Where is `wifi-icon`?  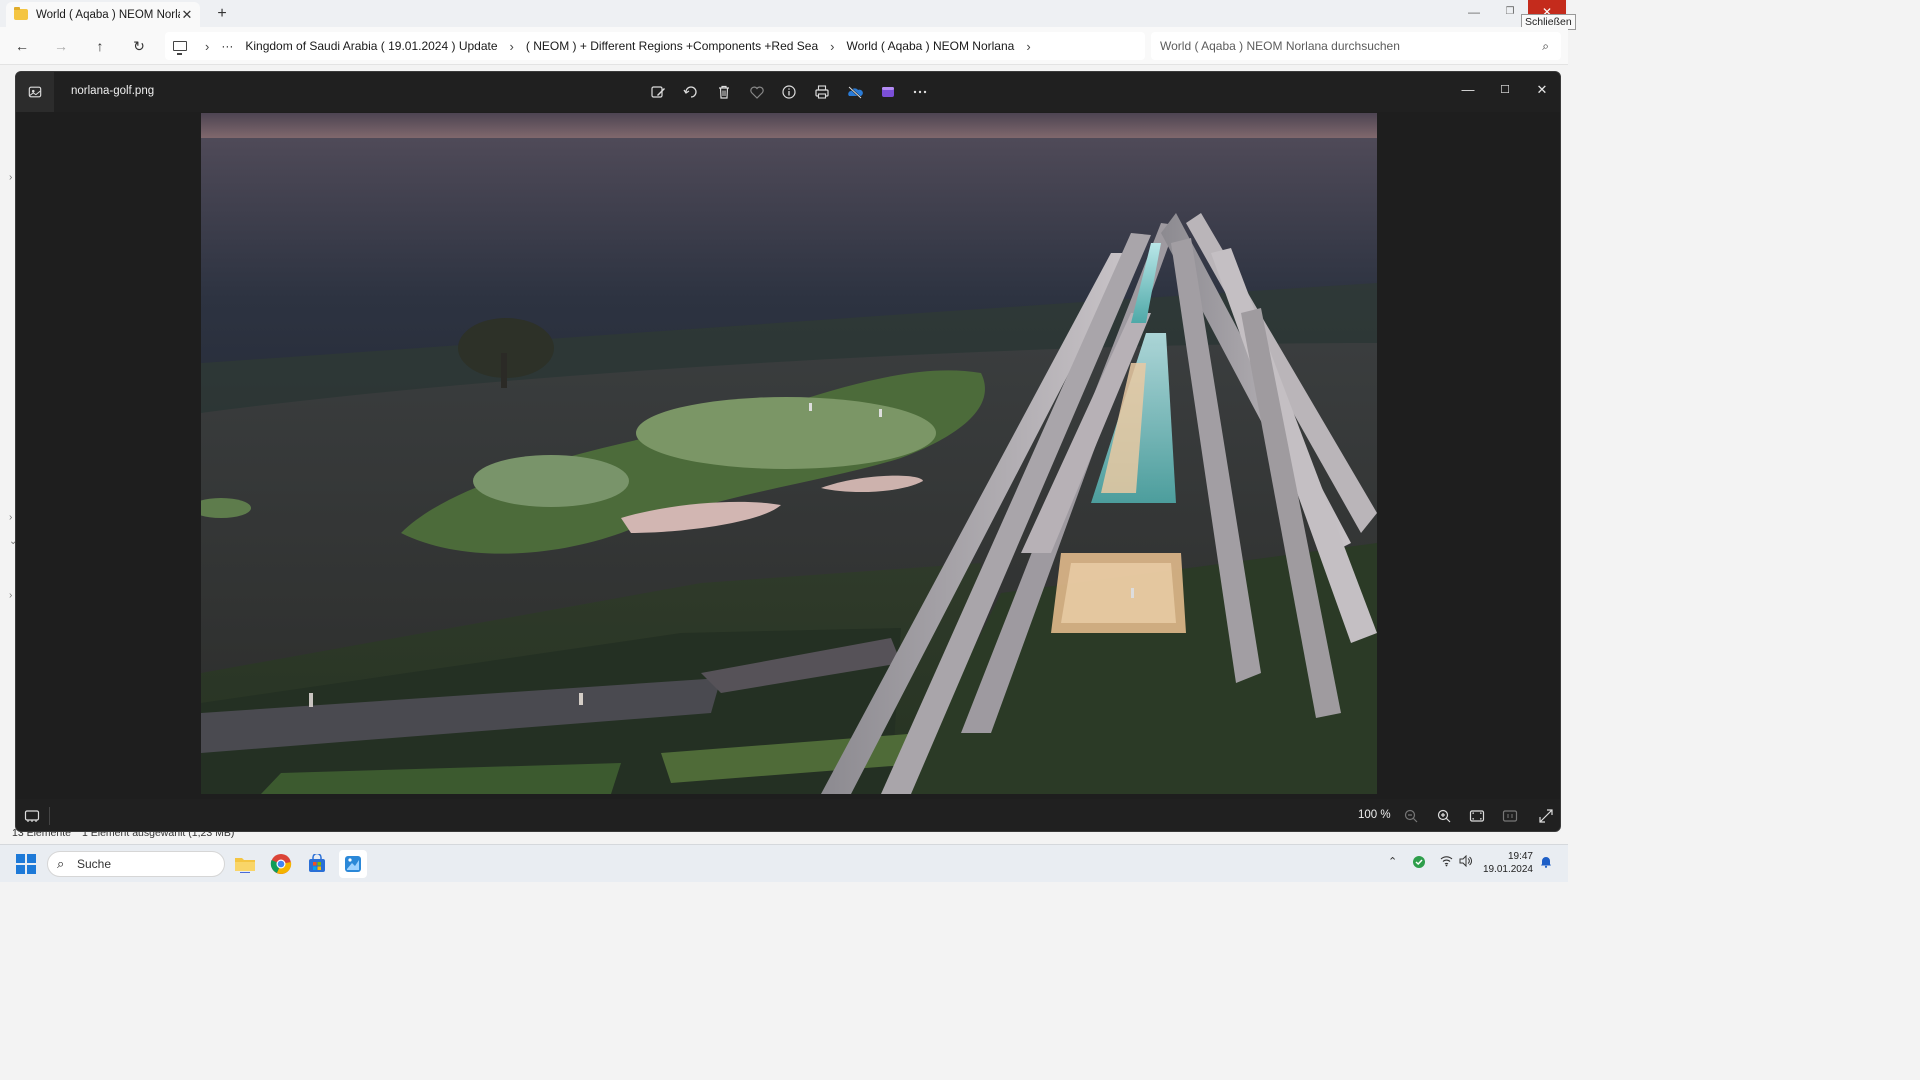 wifi-icon is located at coordinates (1446, 862).